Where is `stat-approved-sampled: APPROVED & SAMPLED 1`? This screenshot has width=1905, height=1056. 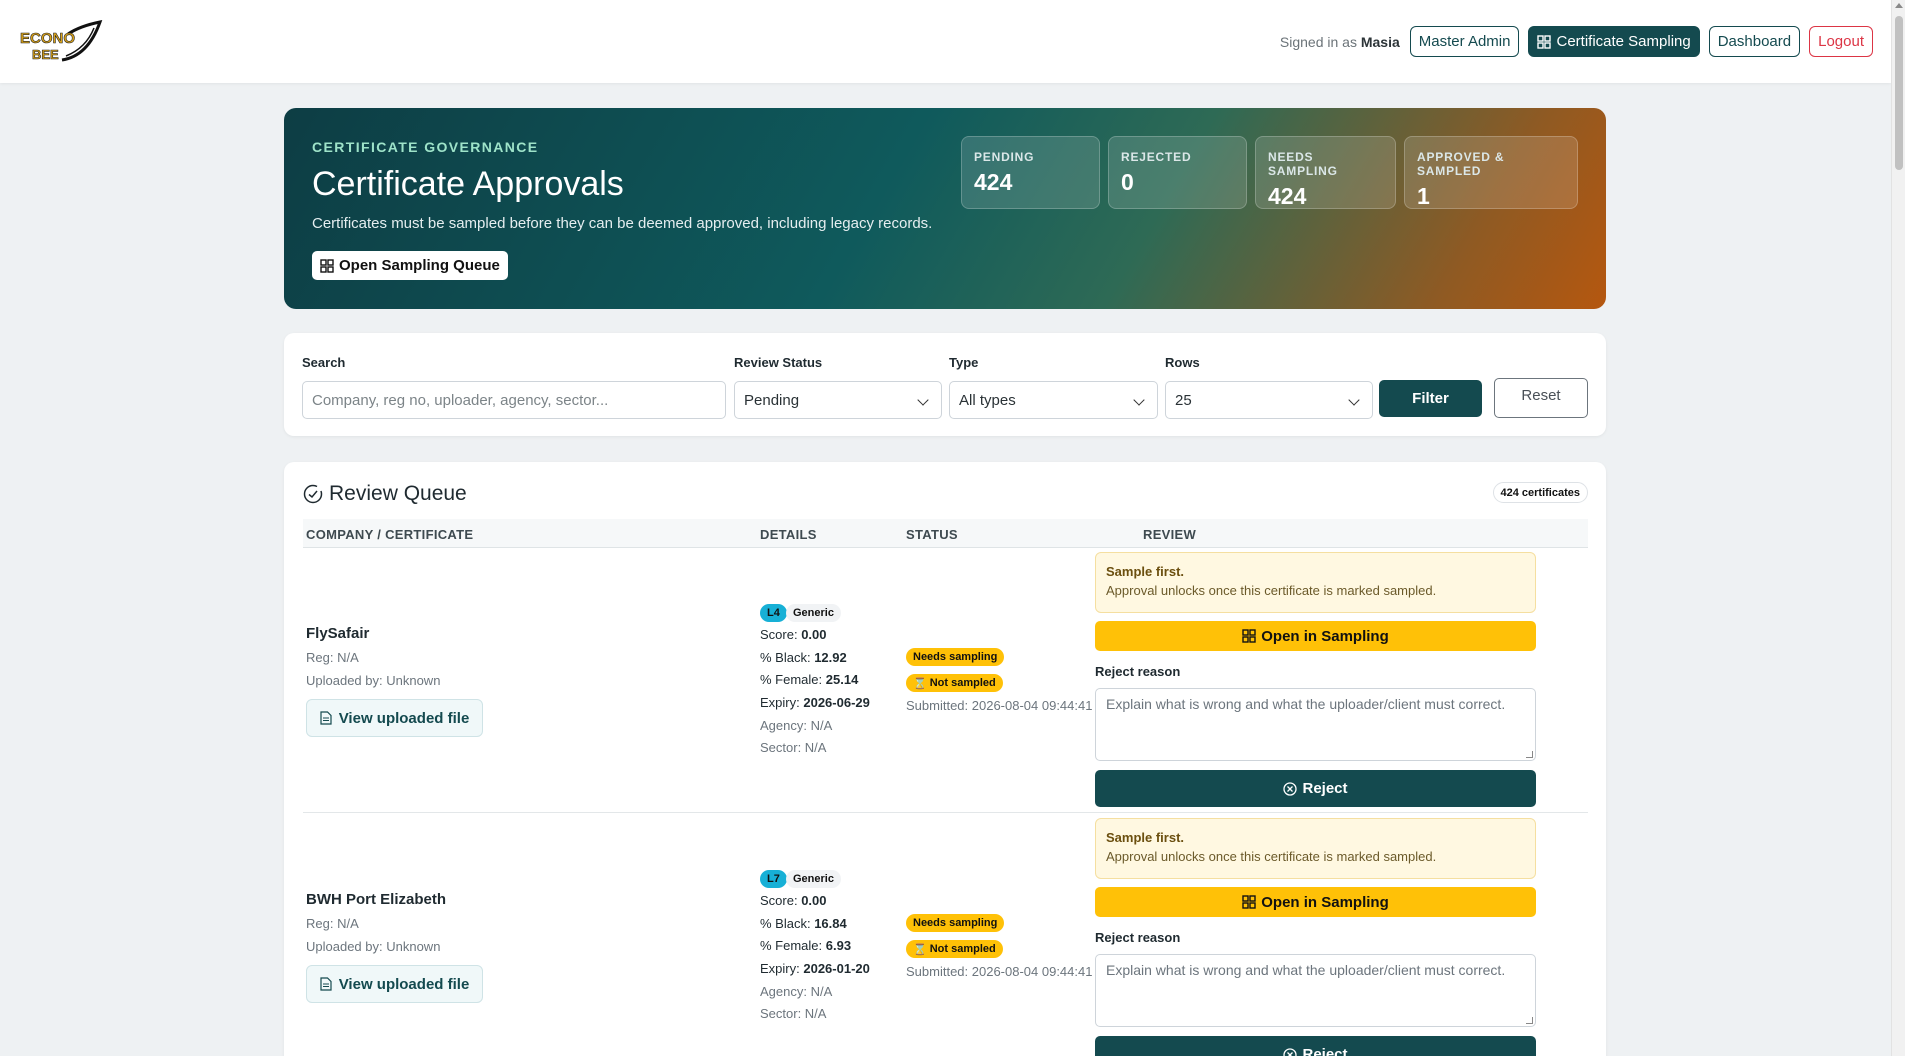
stat-approved-sampled: APPROVED & SAMPLED 1 is located at coordinates (1491, 172).